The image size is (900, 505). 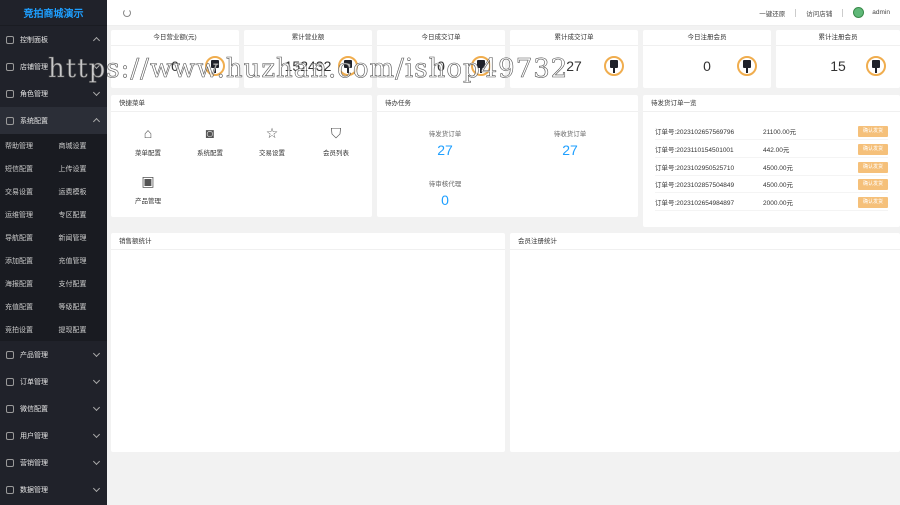 I want to click on sidebar-item-label: 微信配置, so click(x=34, y=409).